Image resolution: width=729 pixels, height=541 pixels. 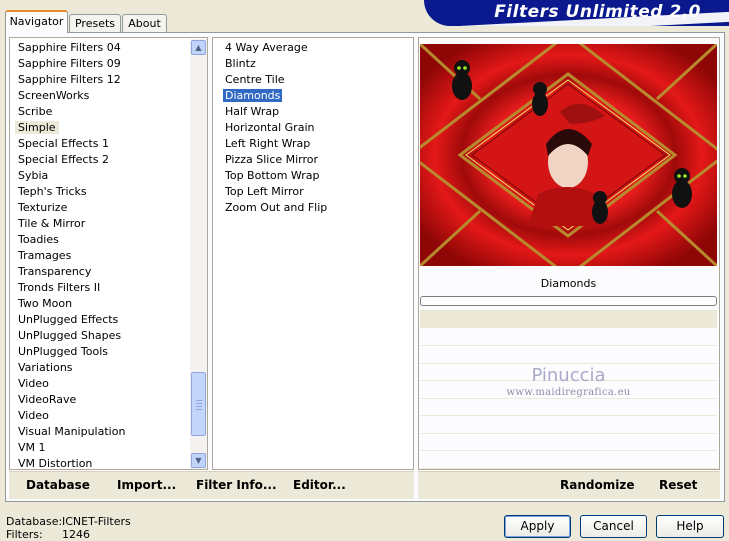 I want to click on banner-title: Filters Unlimited 2.0, so click(x=597, y=12).